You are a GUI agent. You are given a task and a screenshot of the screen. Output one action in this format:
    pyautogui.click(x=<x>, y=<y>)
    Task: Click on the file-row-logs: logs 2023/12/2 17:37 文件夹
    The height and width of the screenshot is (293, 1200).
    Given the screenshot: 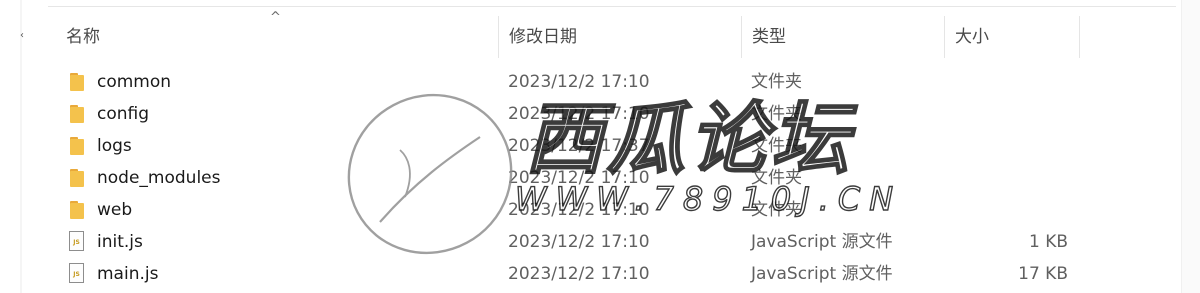 What is the action you would take?
    pyautogui.click(x=613, y=146)
    